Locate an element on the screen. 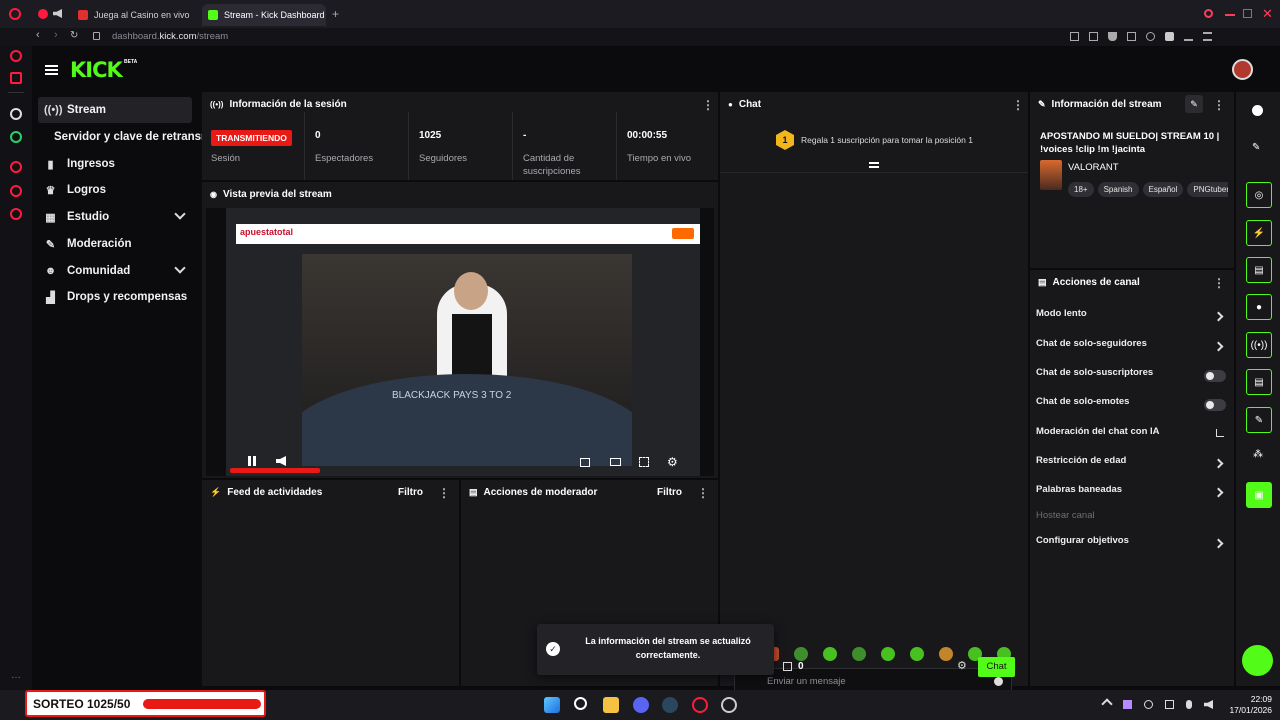 This screenshot has width=1280, height=720. progress-bar is located at coordinates (275, 470).